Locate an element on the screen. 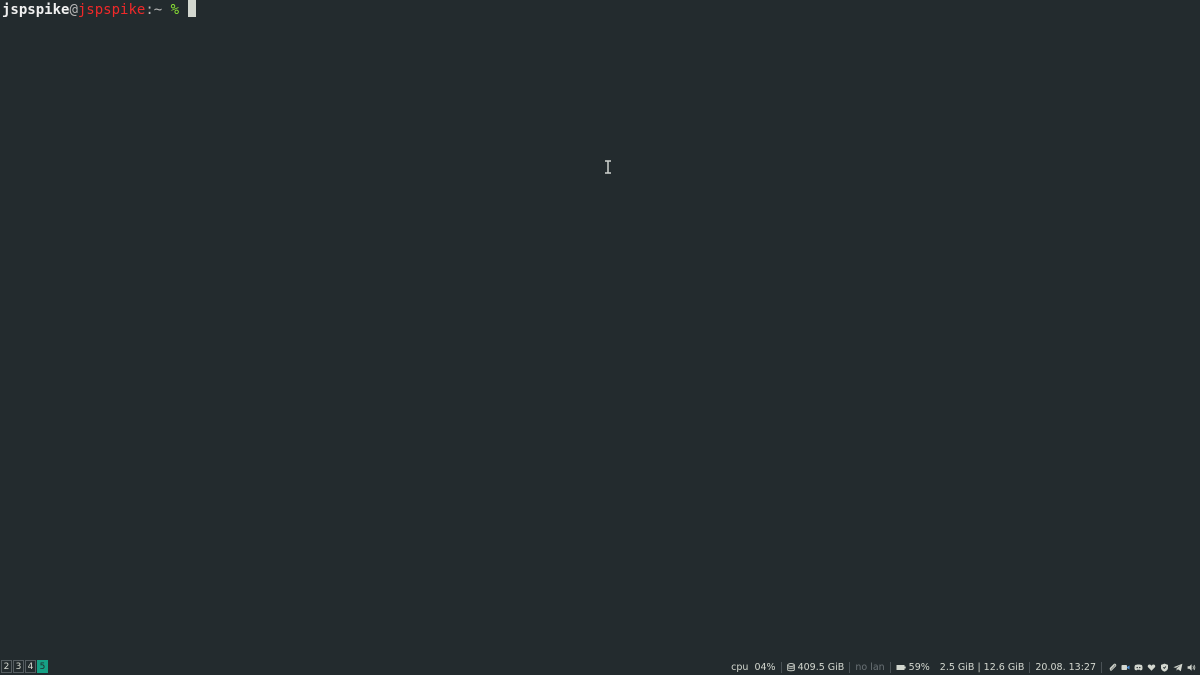  prompt-host: jspspike is located at coordinates (111, 10).